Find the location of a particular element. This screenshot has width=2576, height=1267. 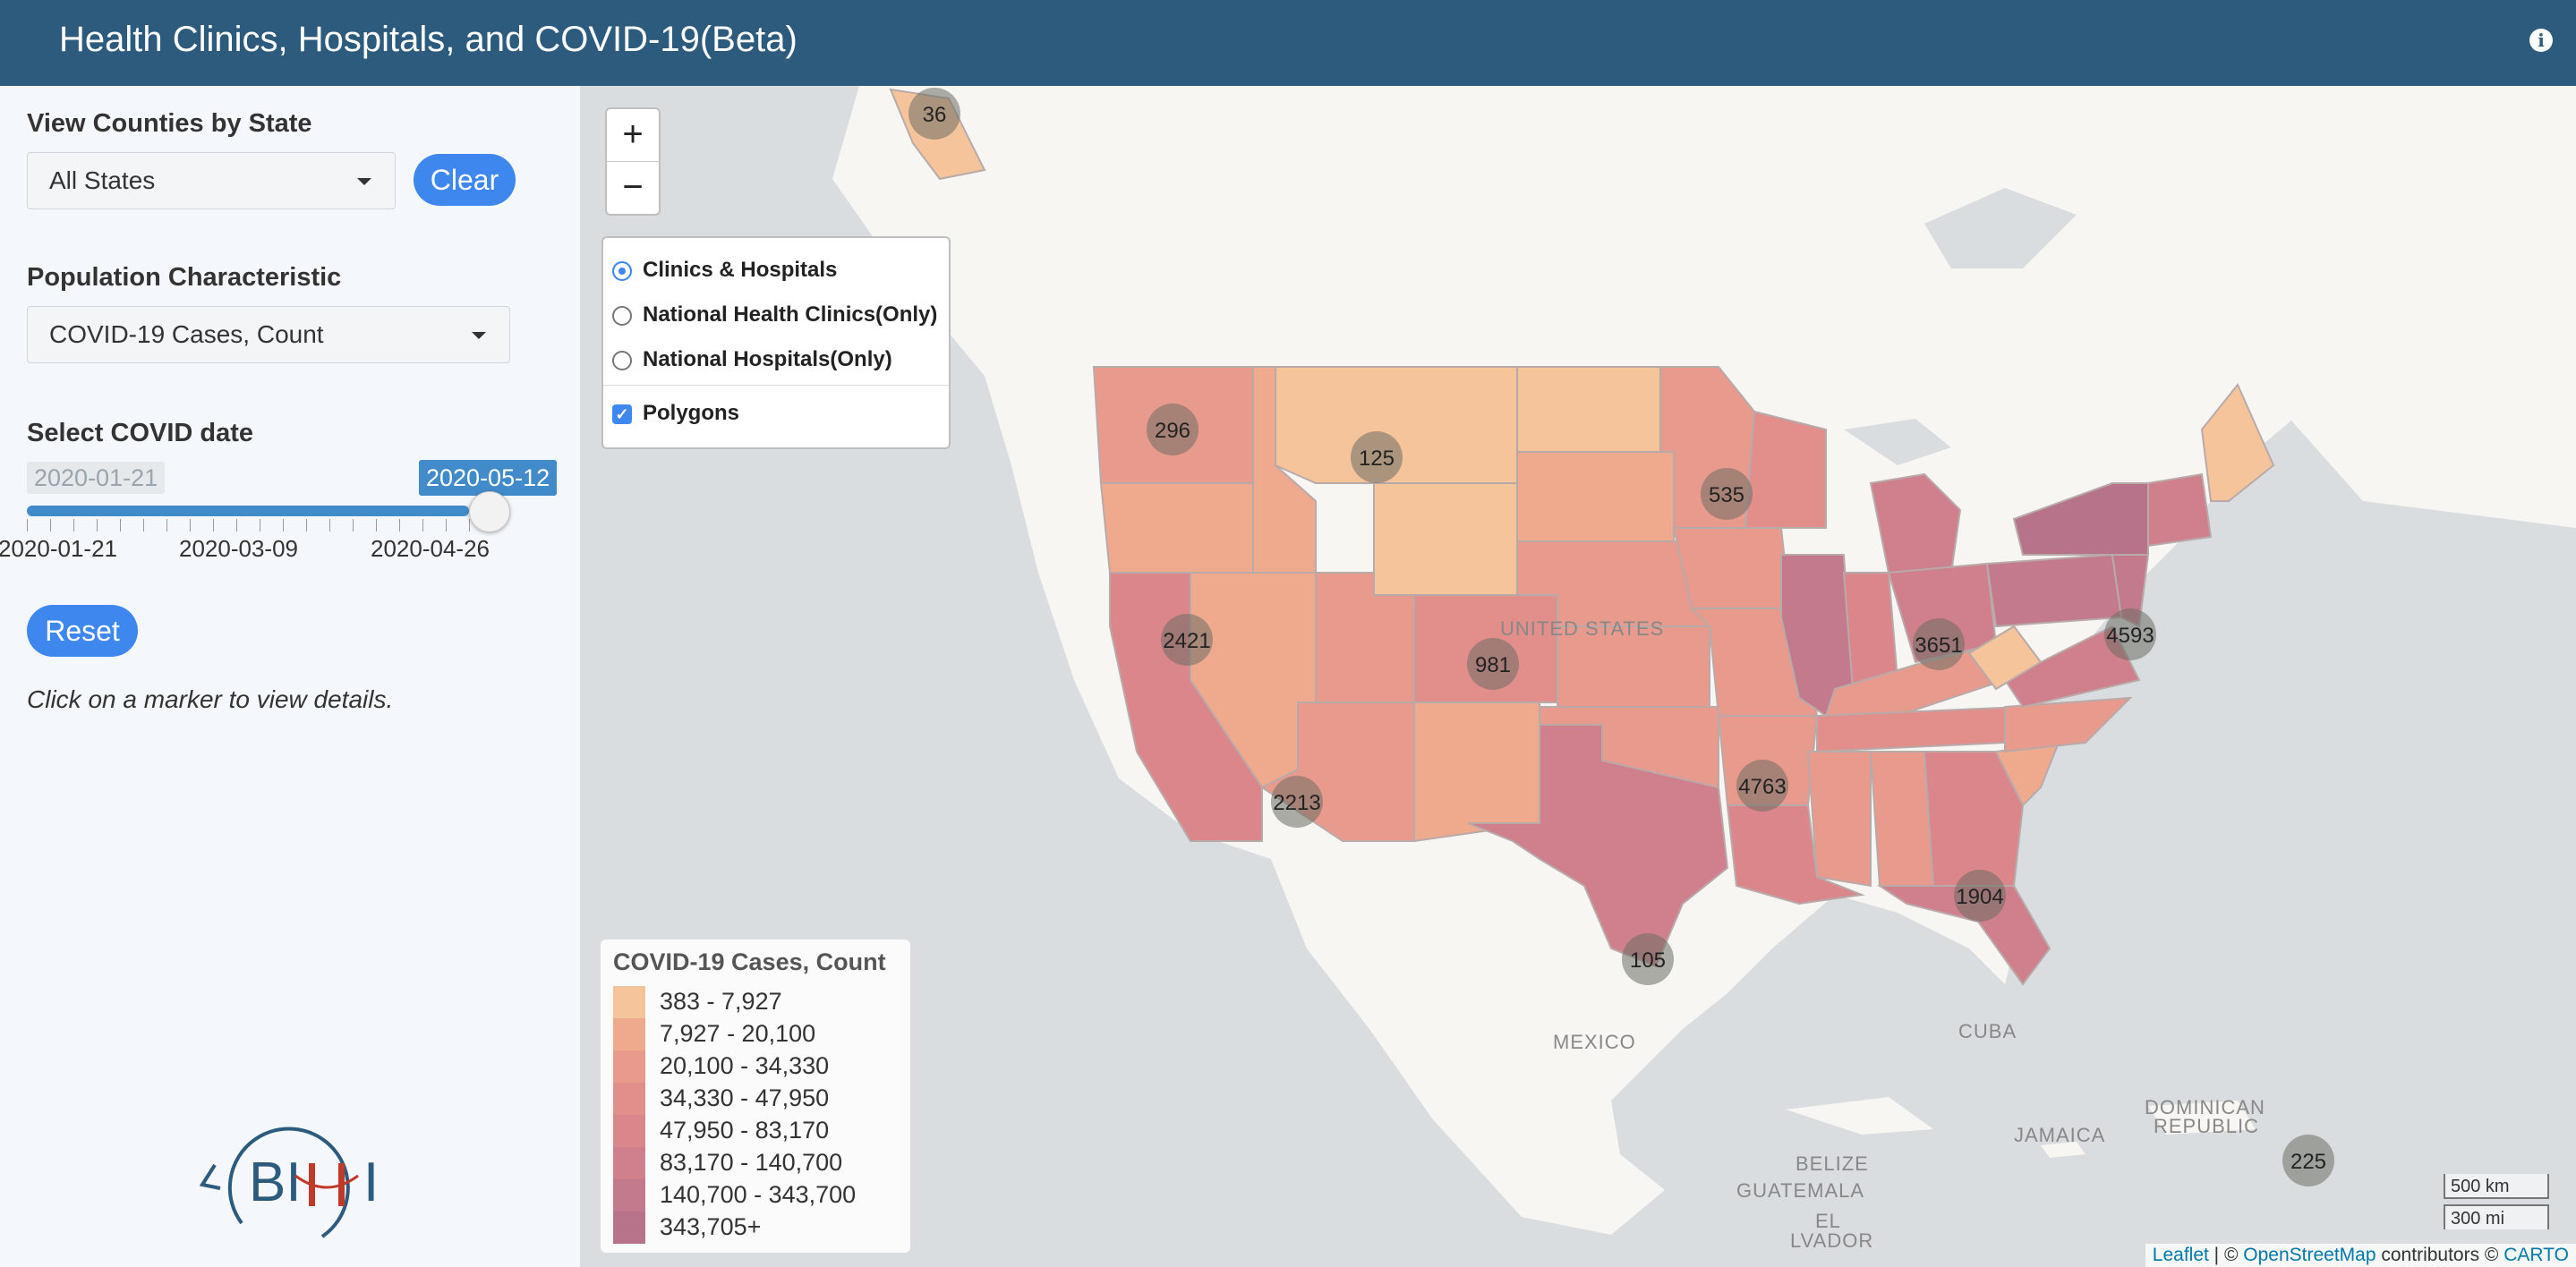

zoom-in-button: + is located at coordinates (633, 135).